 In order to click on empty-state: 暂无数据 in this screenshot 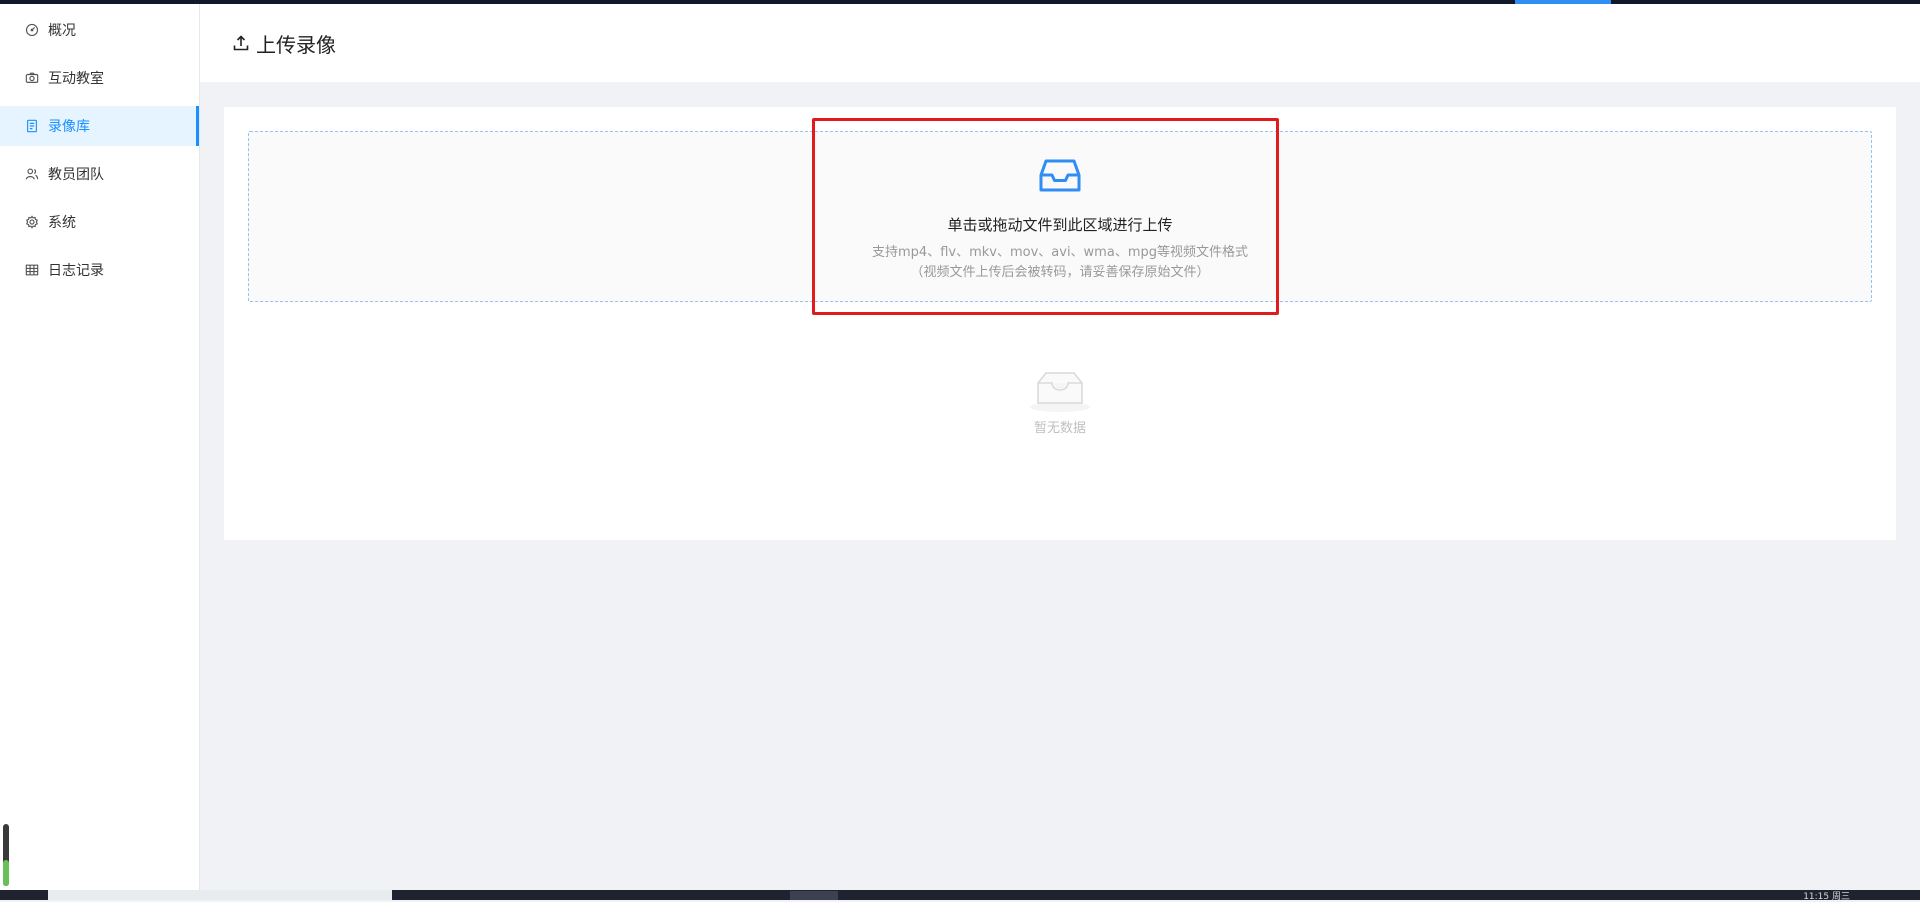, I will do `click(1060, 402)`.